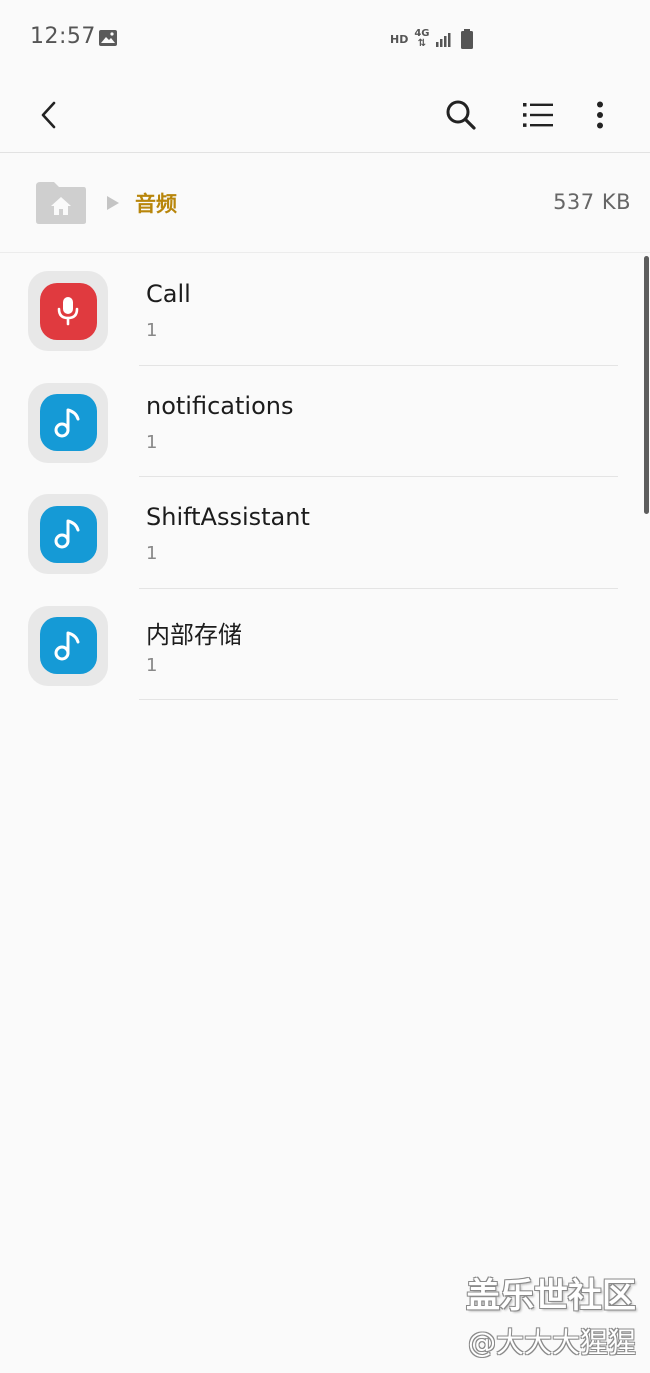 This screenshot has height=1373, width=650. I want to click on file-name: 内部存储, so click(194, 634).